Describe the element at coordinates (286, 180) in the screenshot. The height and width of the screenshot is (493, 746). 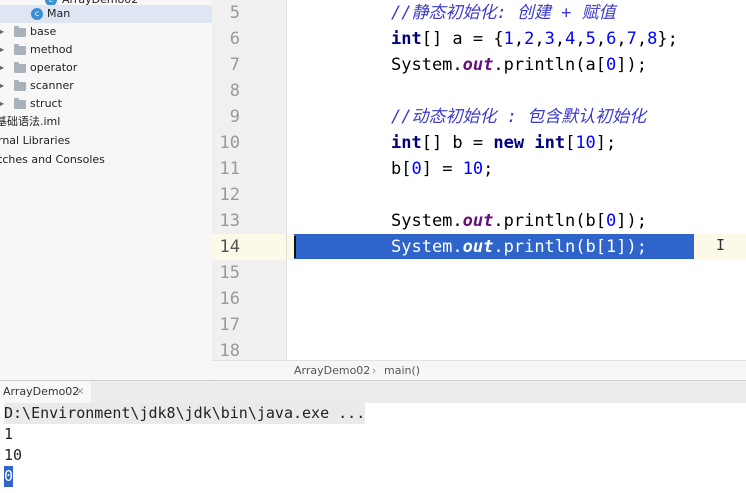
I see `gutter-divider` at that location.